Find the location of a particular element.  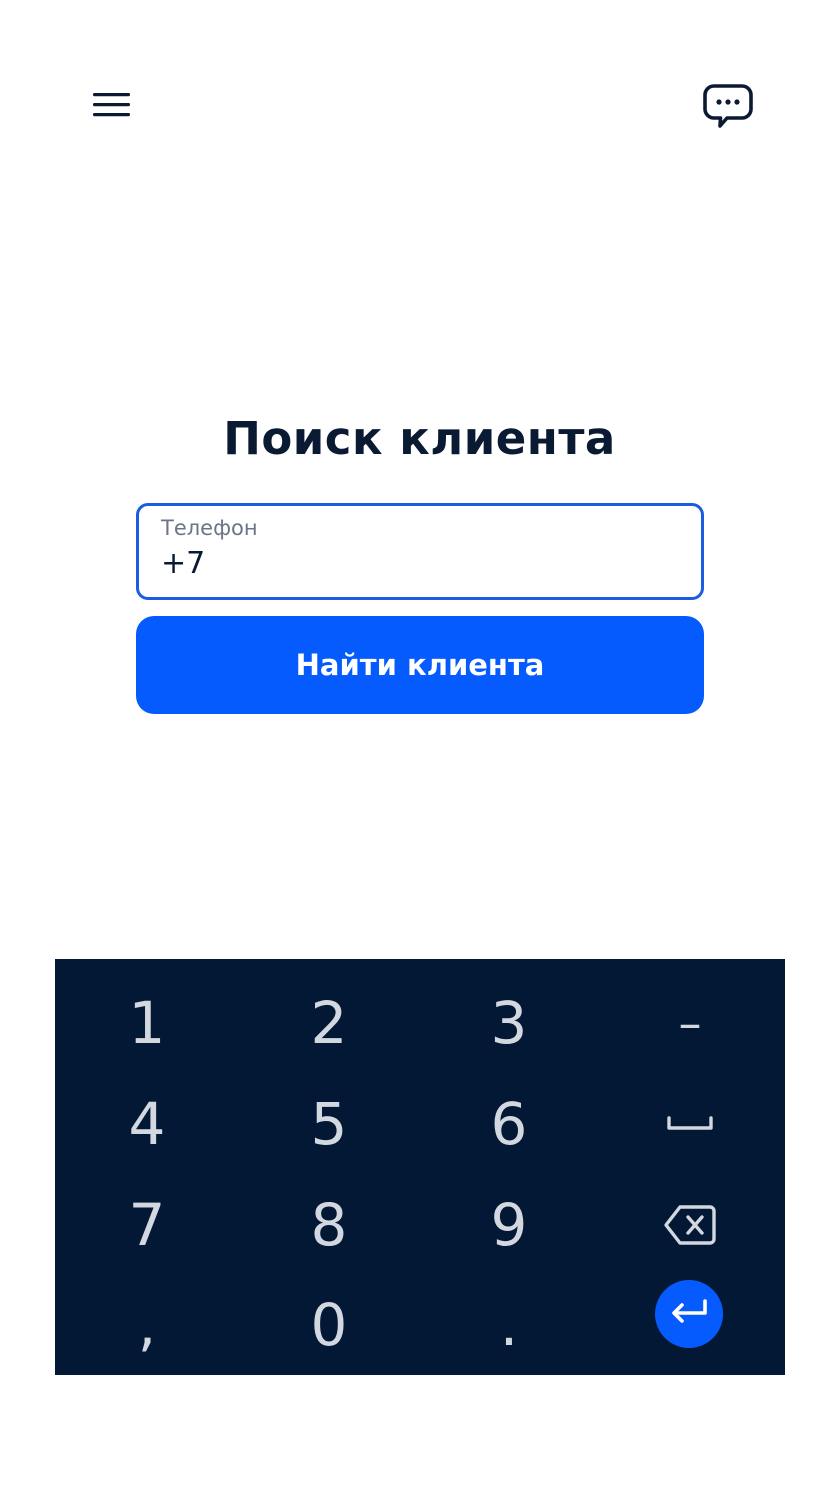

key-minus: – is located at coordinates (690, 1023).